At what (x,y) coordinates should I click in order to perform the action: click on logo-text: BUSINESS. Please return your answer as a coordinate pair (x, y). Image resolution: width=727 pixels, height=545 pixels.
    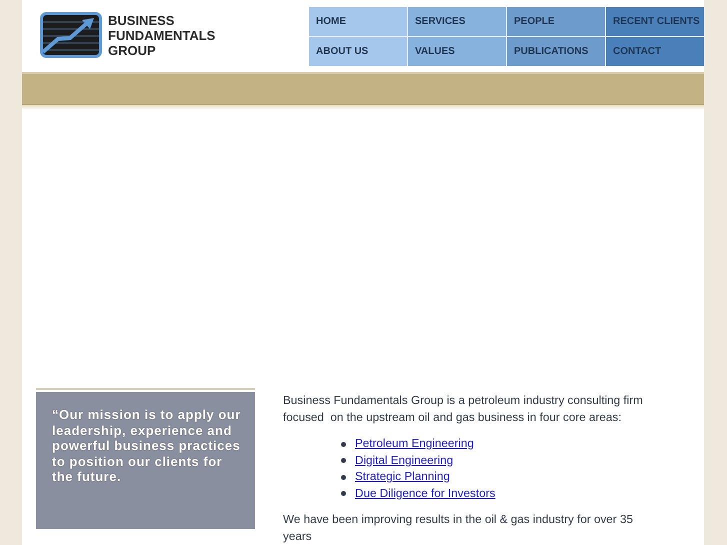
    Looking at the image, I should click on (142, 20).